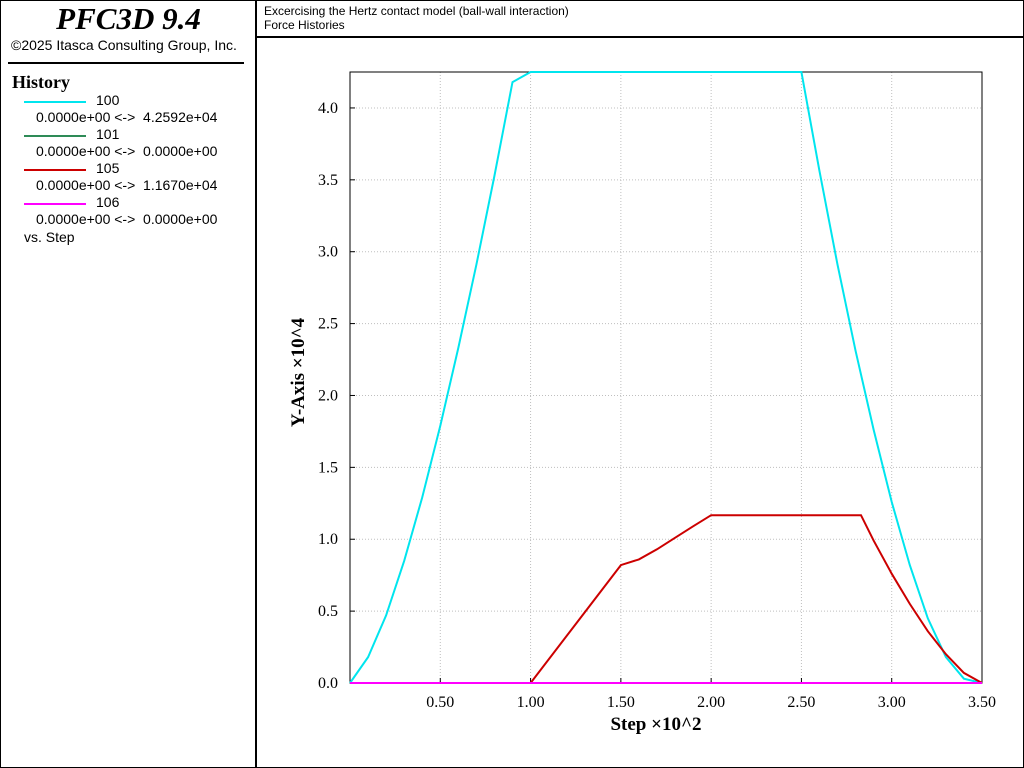  Describe the element at coordinates (328, 539) in the screenshot. I see `y-tick-label: 1.0` at that location.